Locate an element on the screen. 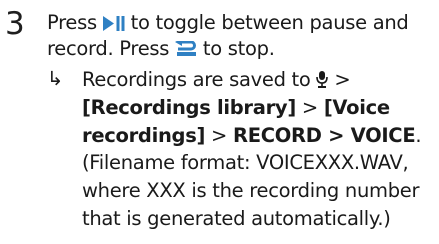 The width and height of the screenshot is (439, 244). stop-text: to stop. is located at coordinates (238, 48).